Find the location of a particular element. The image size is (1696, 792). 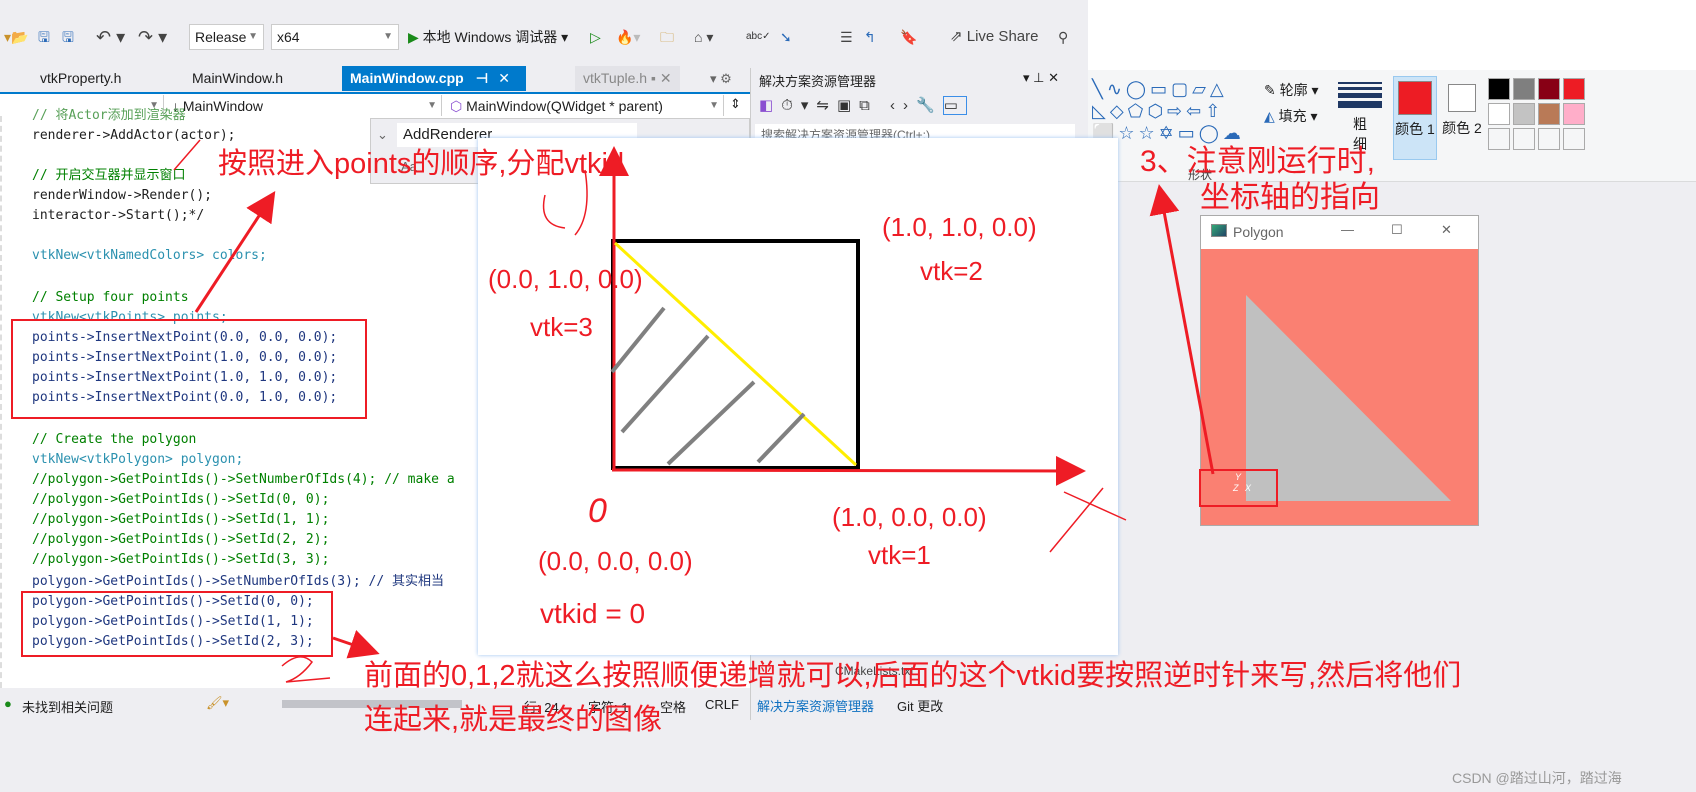

platform-select: x64 ▼ is located at coordinates (335, 37).